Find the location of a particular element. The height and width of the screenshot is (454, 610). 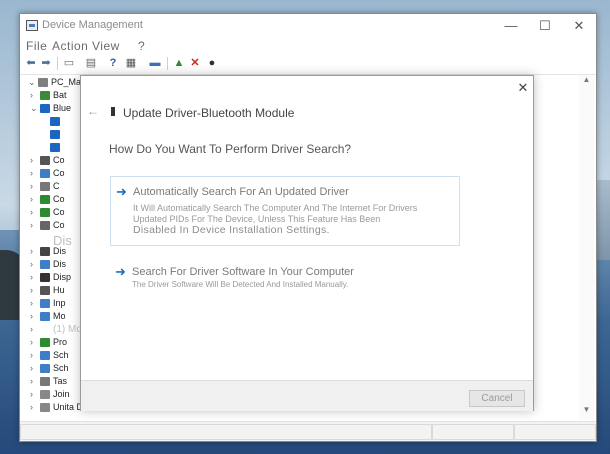

scroll-down-icon: ▼ is located at coordinates (586, 411).